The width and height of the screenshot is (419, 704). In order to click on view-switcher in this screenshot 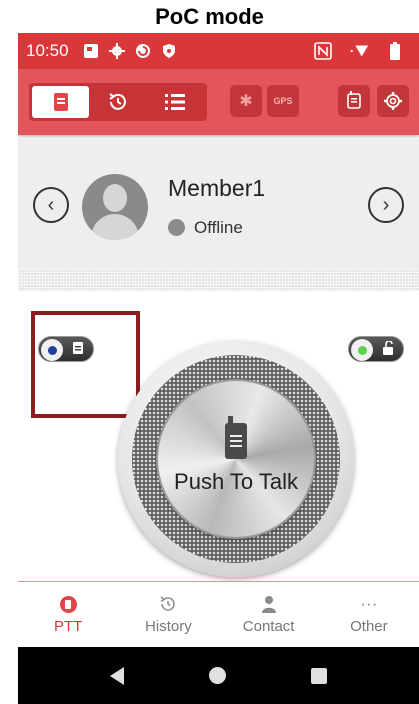, I will do `click(118, 102)`.